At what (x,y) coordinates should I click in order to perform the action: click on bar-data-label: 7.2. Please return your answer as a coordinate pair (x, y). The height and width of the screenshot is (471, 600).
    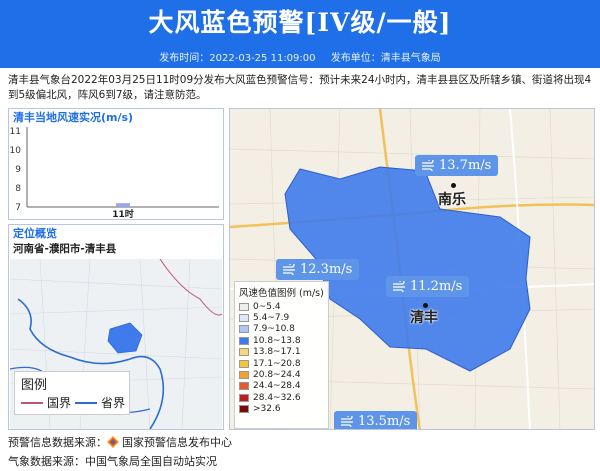
    Looking at the image, I should click on (123, 200).